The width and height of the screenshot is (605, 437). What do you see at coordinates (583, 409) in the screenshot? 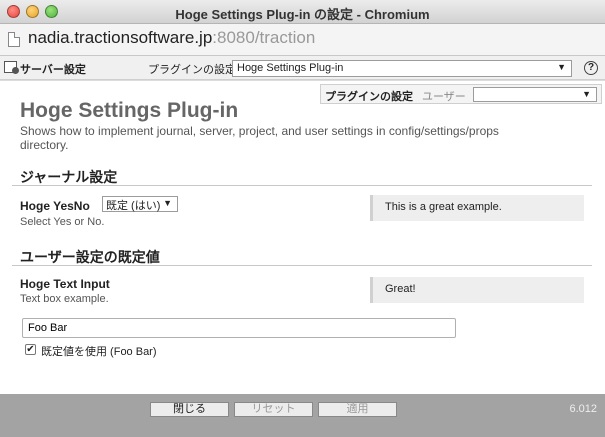
I see `version-label: 6.012` at bounding box center [583, 409].